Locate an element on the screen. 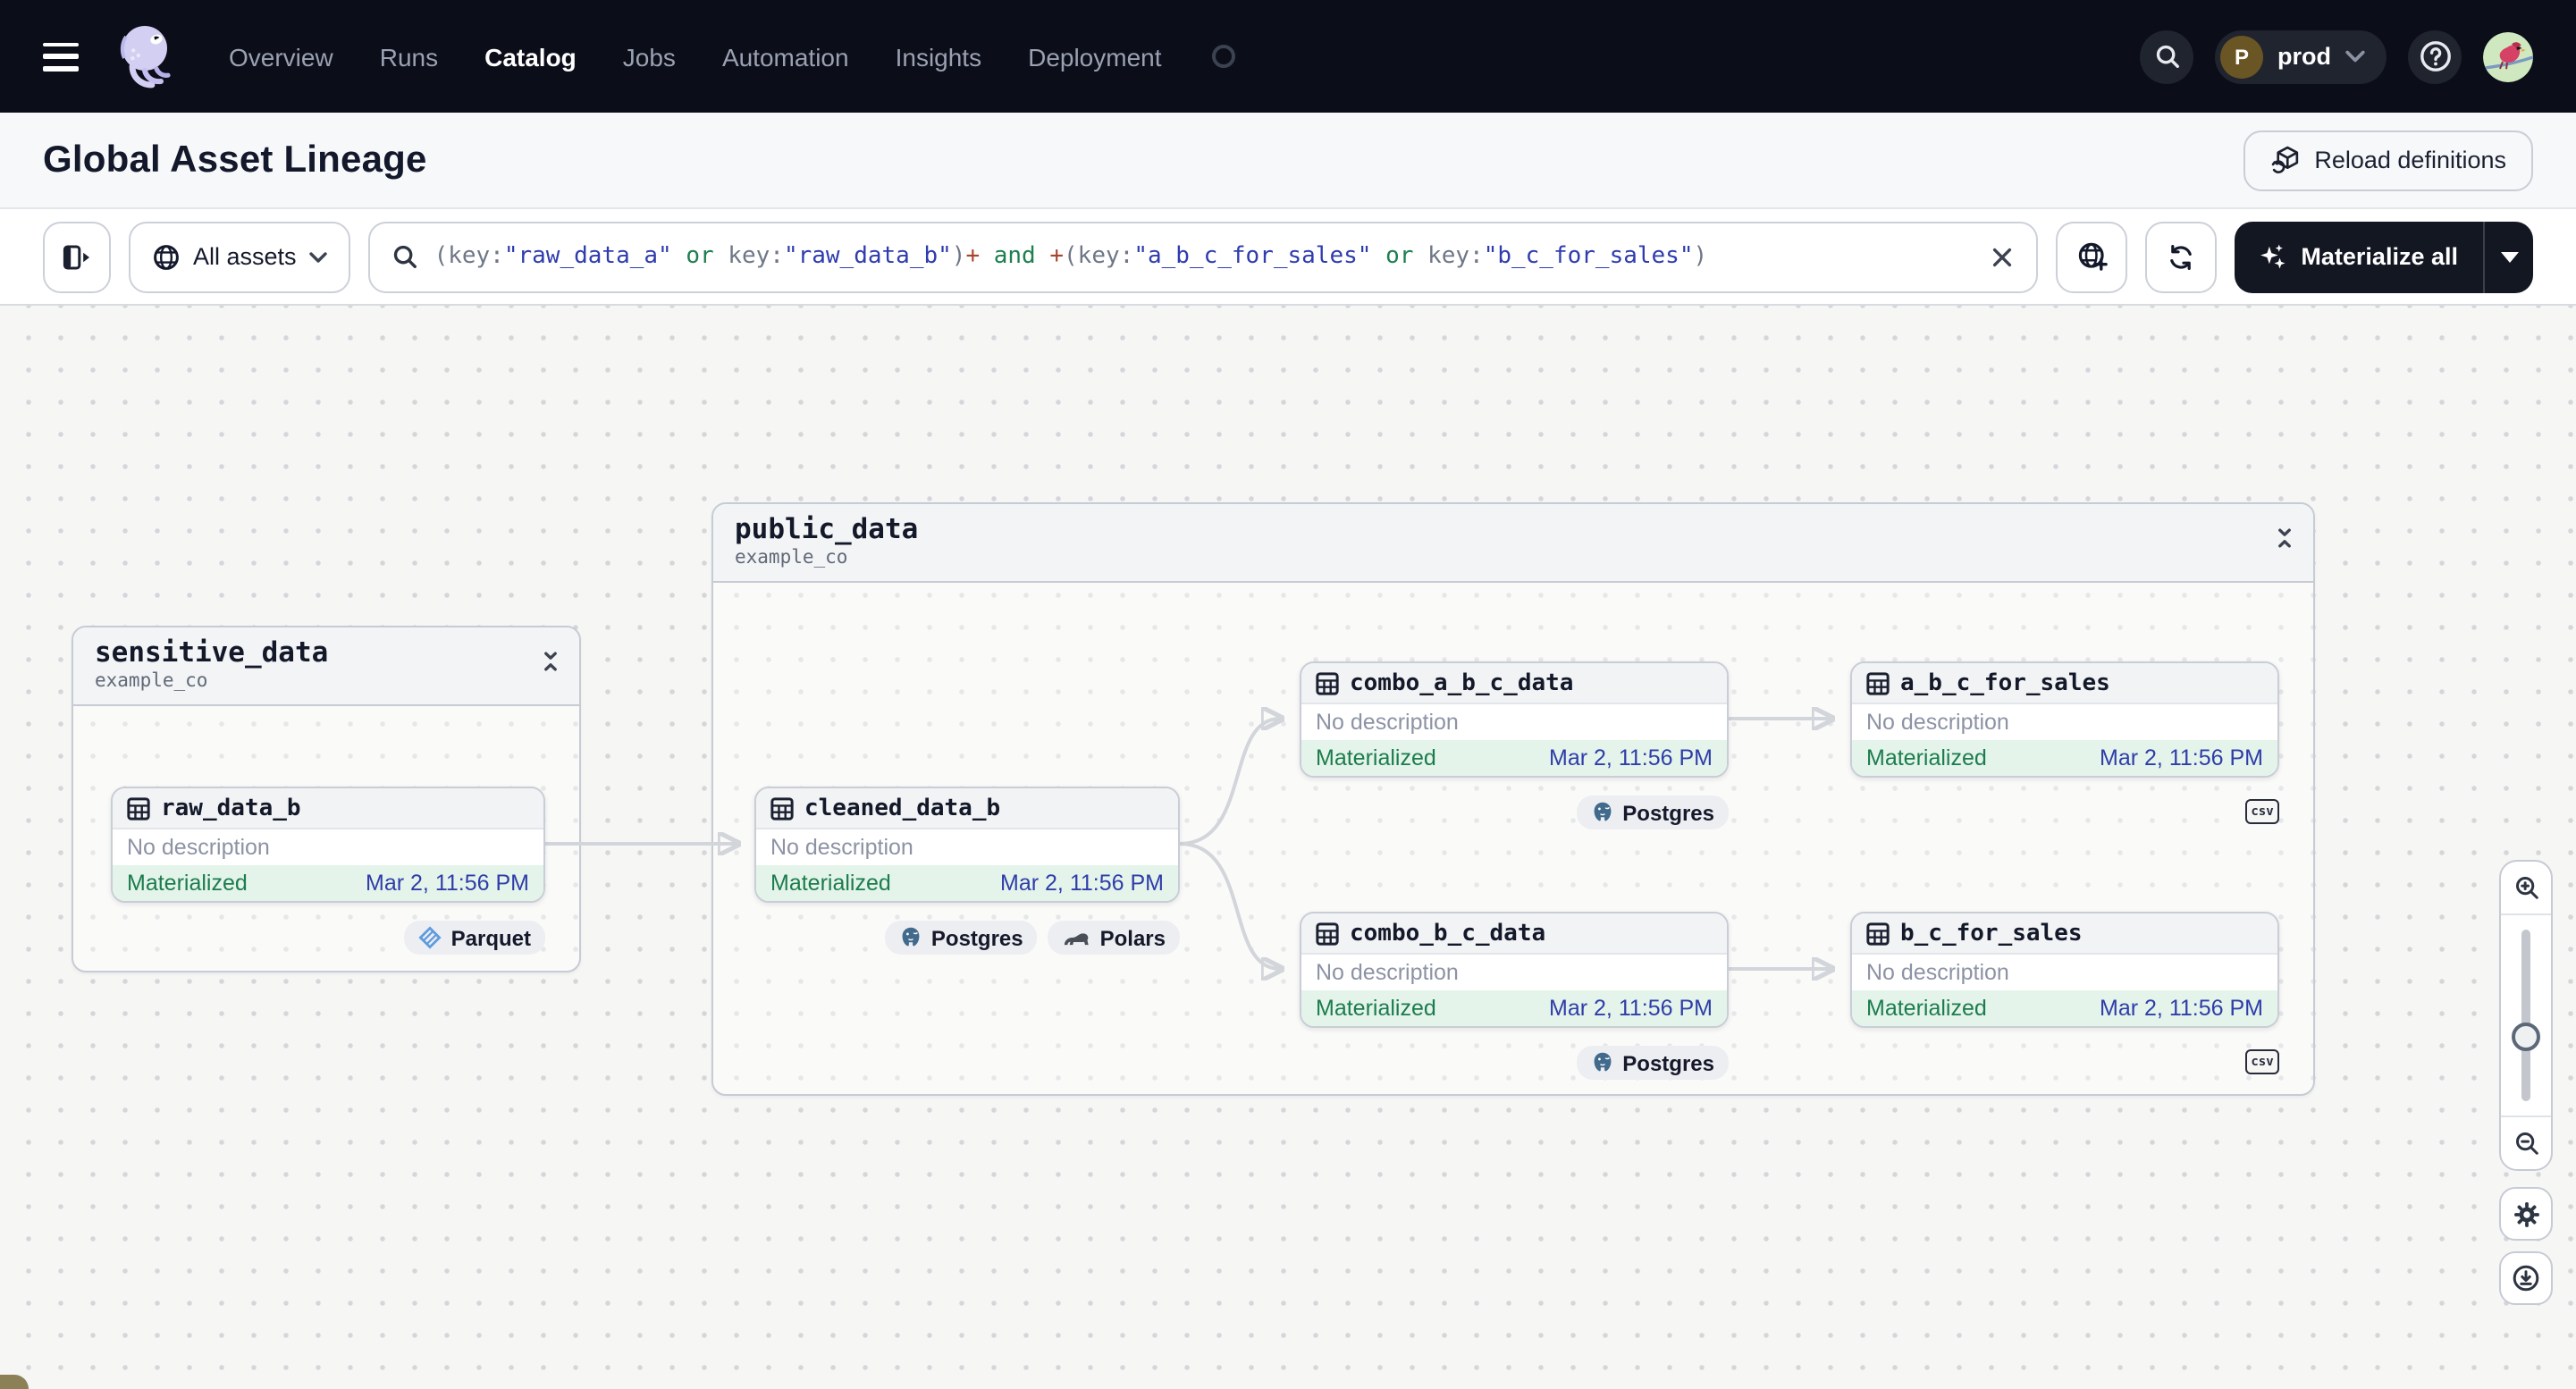 The width and height of the screenshot is (2576, 1389). search-icon is located at coordinates (405, 256).